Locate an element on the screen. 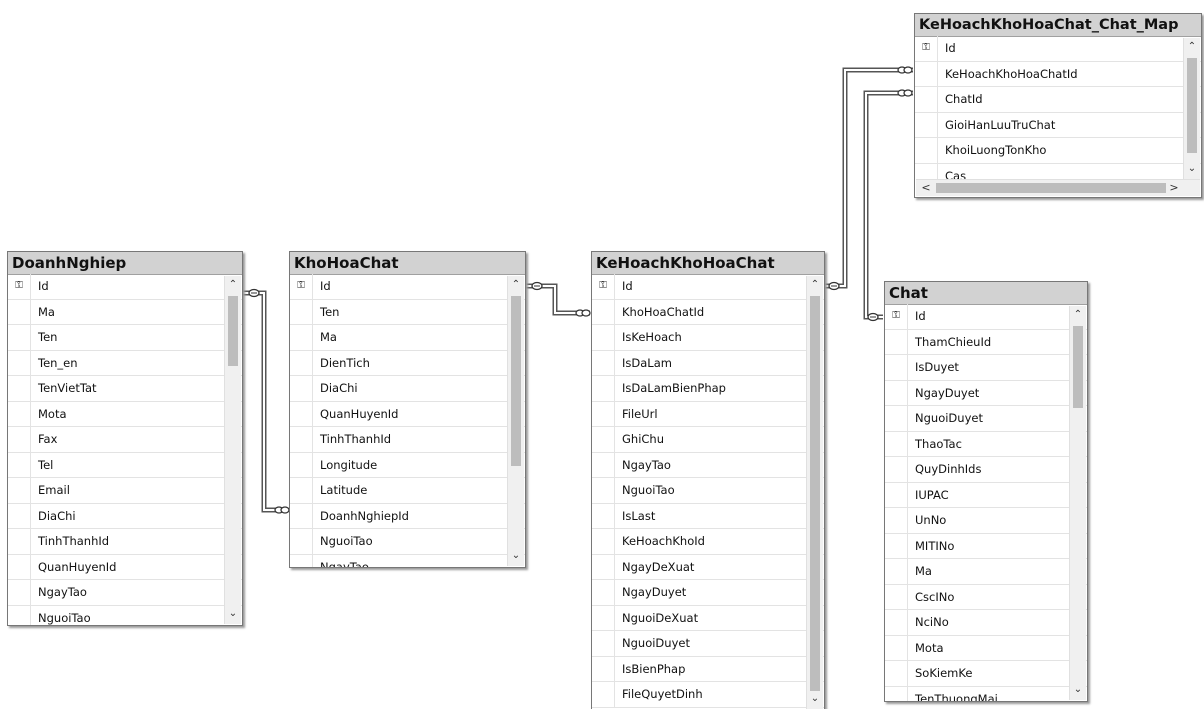 The width and height of the screenshot is (1204, 709). column-row: IsBienPhap is located at coordinates (708, 669).